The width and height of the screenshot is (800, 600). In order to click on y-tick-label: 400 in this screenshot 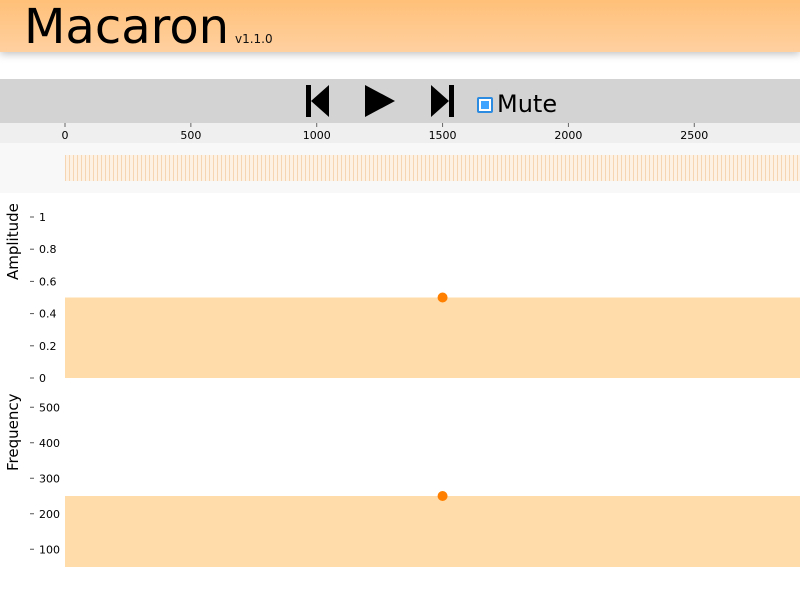, I will do `click(49, 443)`.